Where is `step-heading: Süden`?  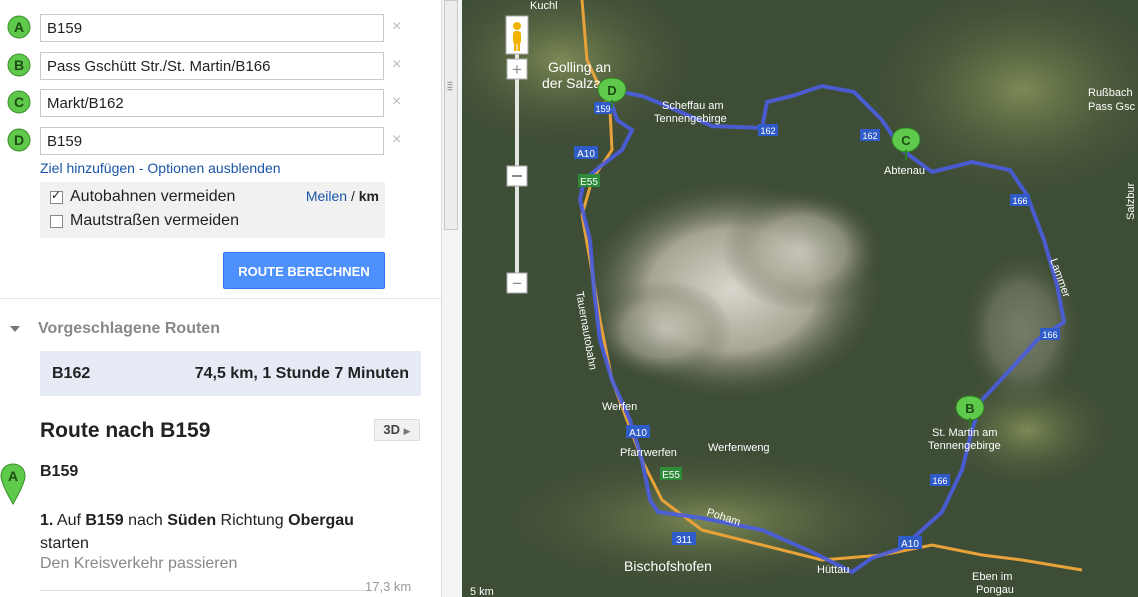 step-heading: Süden is located at coordinates (192, 520).